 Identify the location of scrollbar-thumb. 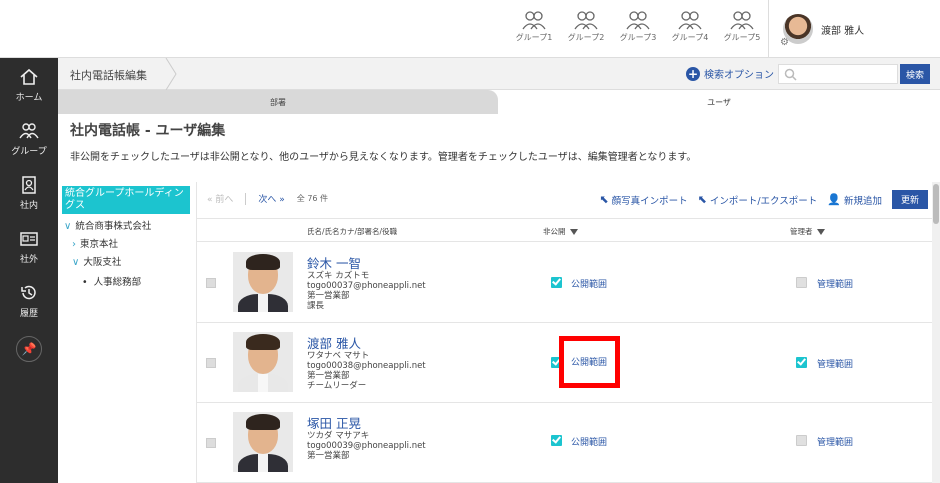
(936, 204).